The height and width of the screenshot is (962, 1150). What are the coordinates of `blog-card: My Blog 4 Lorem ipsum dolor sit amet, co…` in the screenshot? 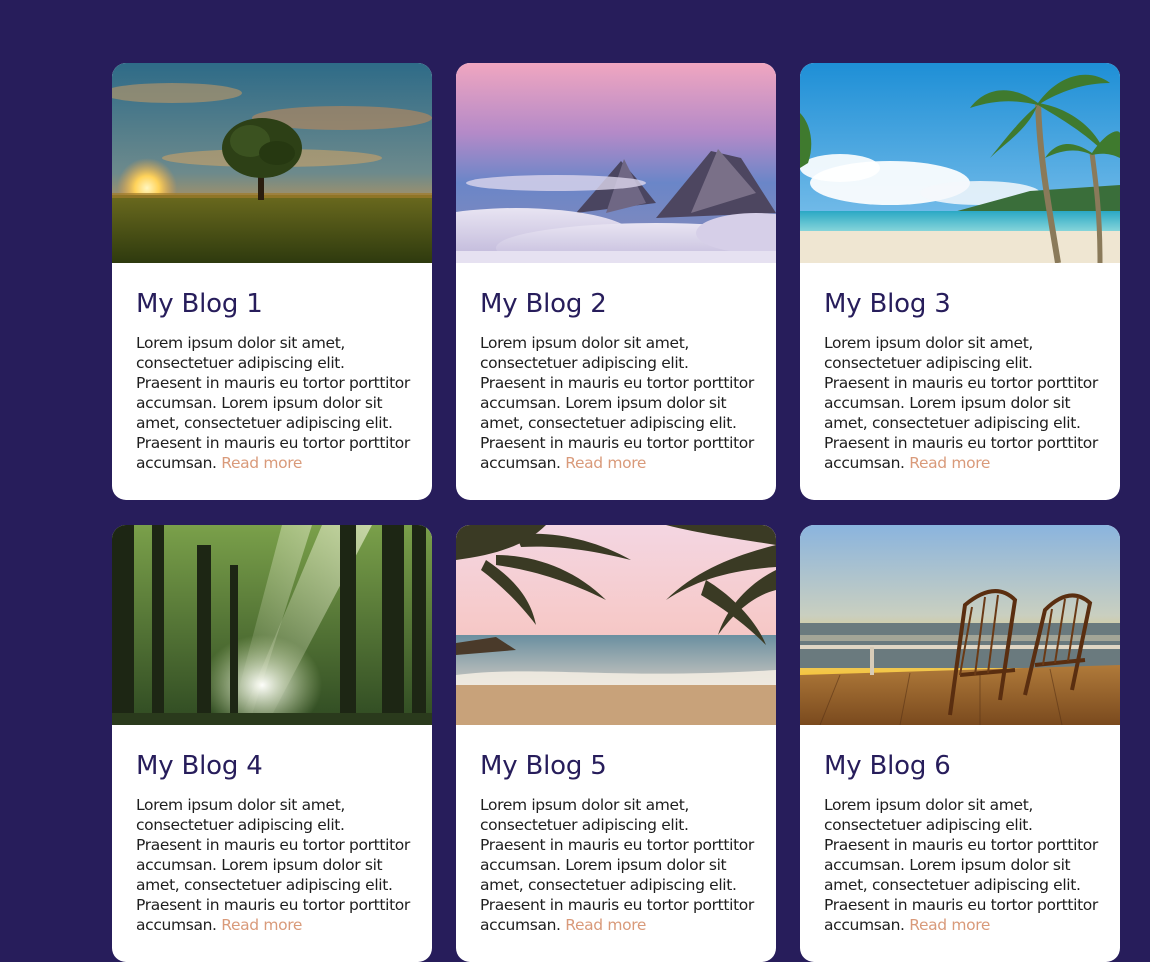 It's located at (272, 743).